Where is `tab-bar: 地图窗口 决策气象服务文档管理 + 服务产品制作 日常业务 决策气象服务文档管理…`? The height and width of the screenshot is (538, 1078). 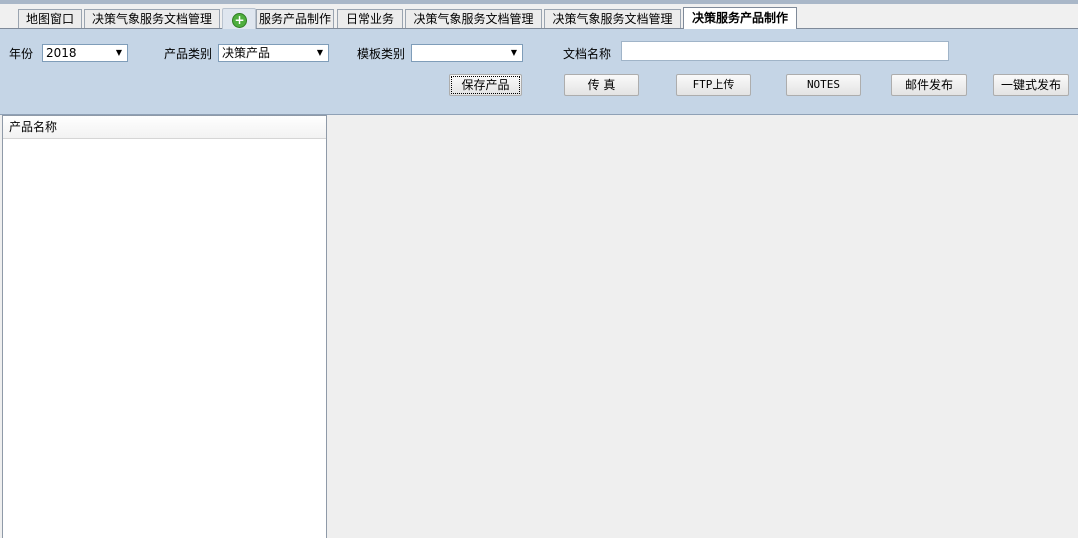 tab-bar: 地图窗口 决策气象服务文档管理 + 服务产品制作 日常业务 决策气象服务文档管理… is located at coordinates (539, 18).